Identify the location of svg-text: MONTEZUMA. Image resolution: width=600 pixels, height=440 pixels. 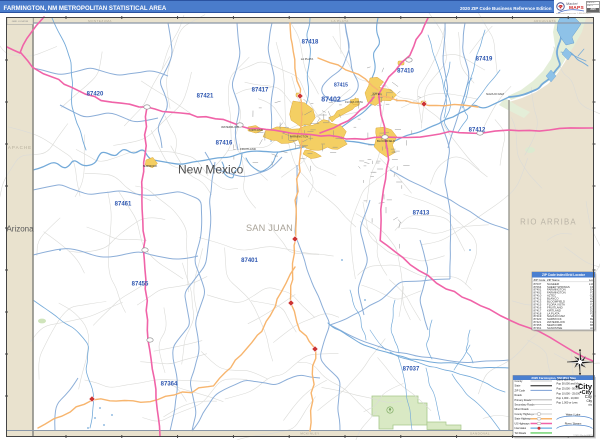
(100, 21).